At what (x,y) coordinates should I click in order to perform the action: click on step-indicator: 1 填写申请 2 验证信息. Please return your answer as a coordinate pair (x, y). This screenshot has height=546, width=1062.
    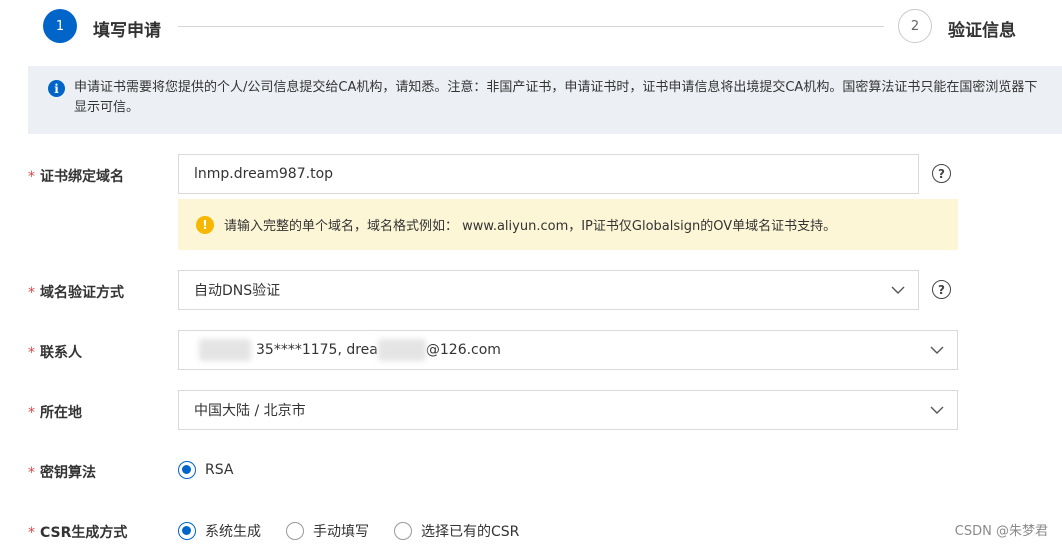
    Looking at the image, I should click on (531, 28).